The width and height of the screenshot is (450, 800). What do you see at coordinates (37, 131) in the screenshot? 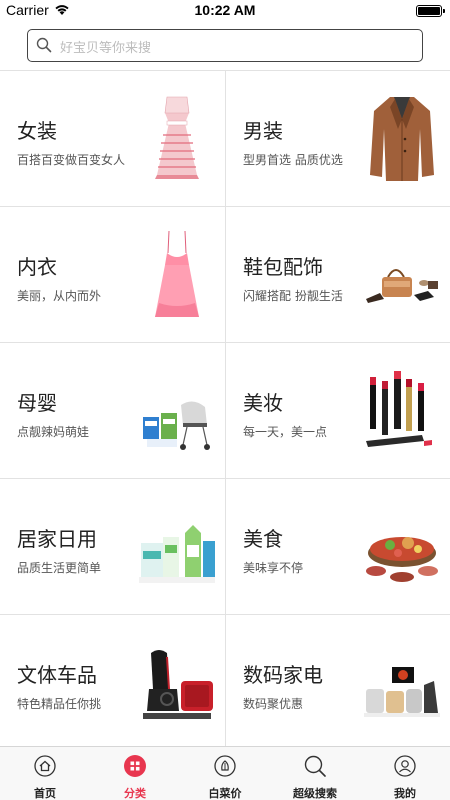
I see `category-title: 女装` at bounding box center [37, 131].